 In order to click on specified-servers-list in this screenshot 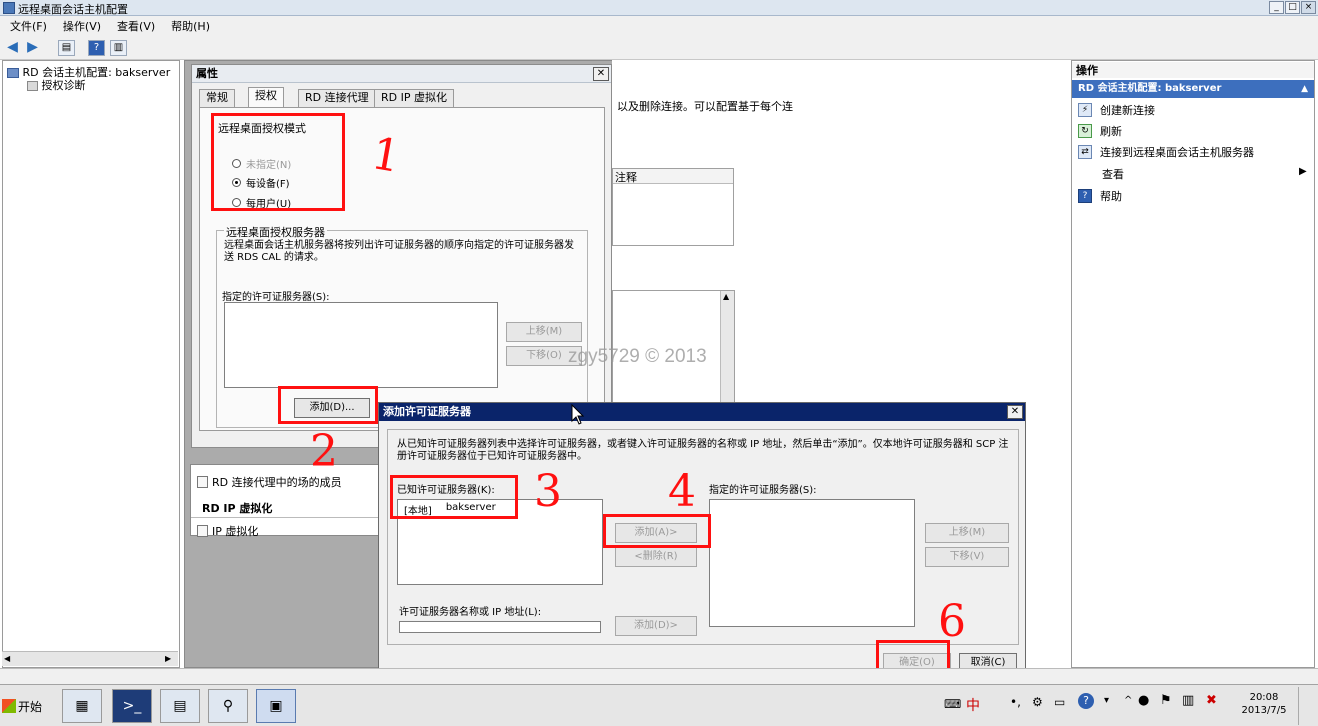, I will do `click(361, 345)`.